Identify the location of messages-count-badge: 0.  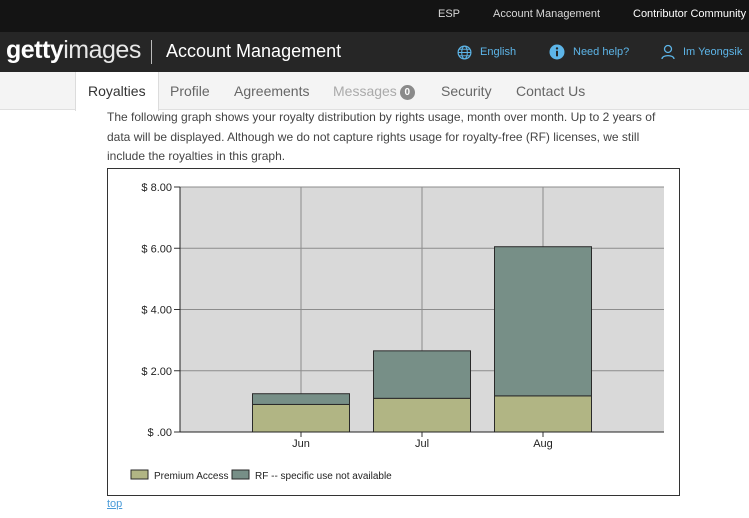
(407, 92).